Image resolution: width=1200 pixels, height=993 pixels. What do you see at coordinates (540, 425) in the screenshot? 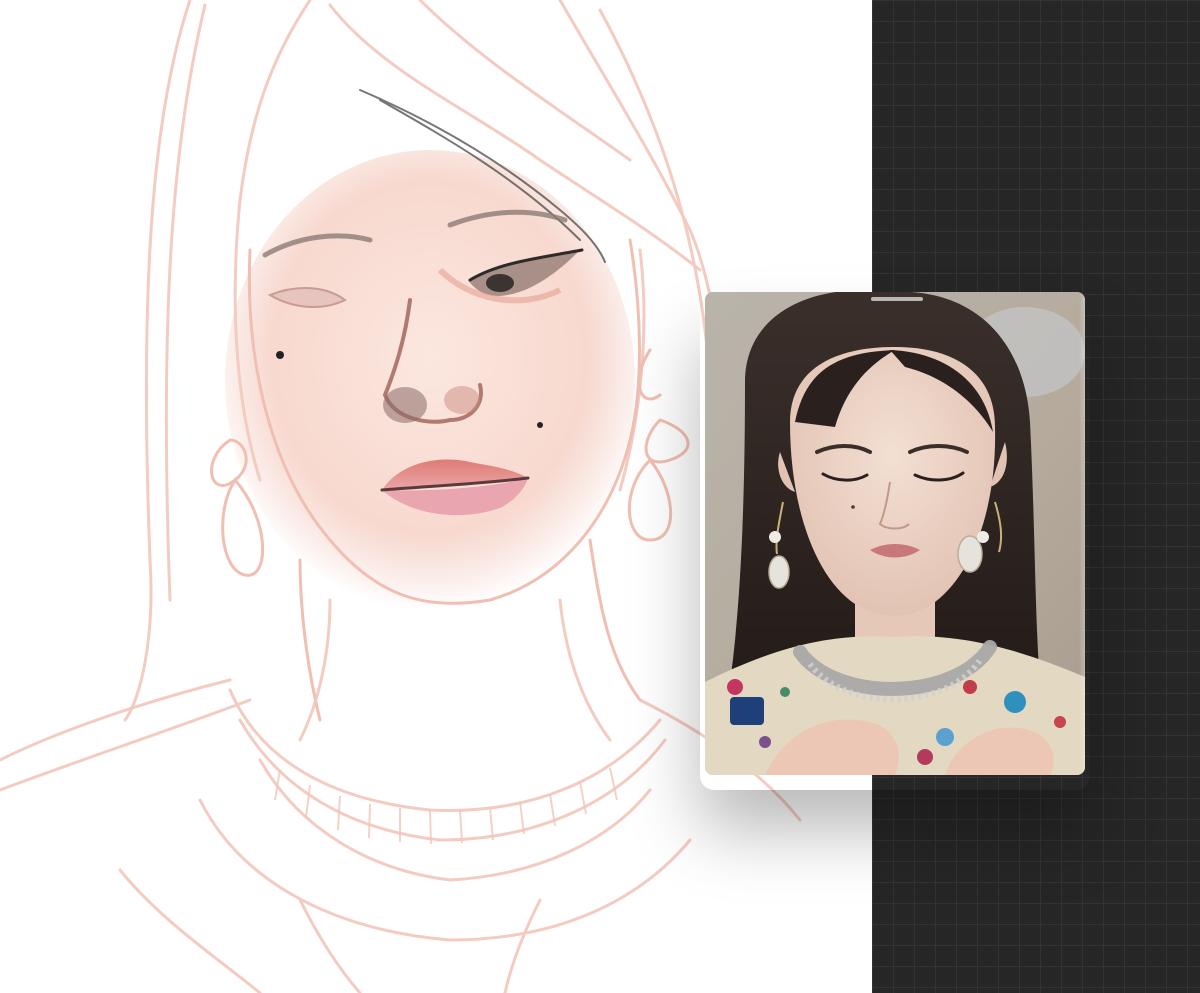
I see `mole-right` at bounding box center [540, 425].